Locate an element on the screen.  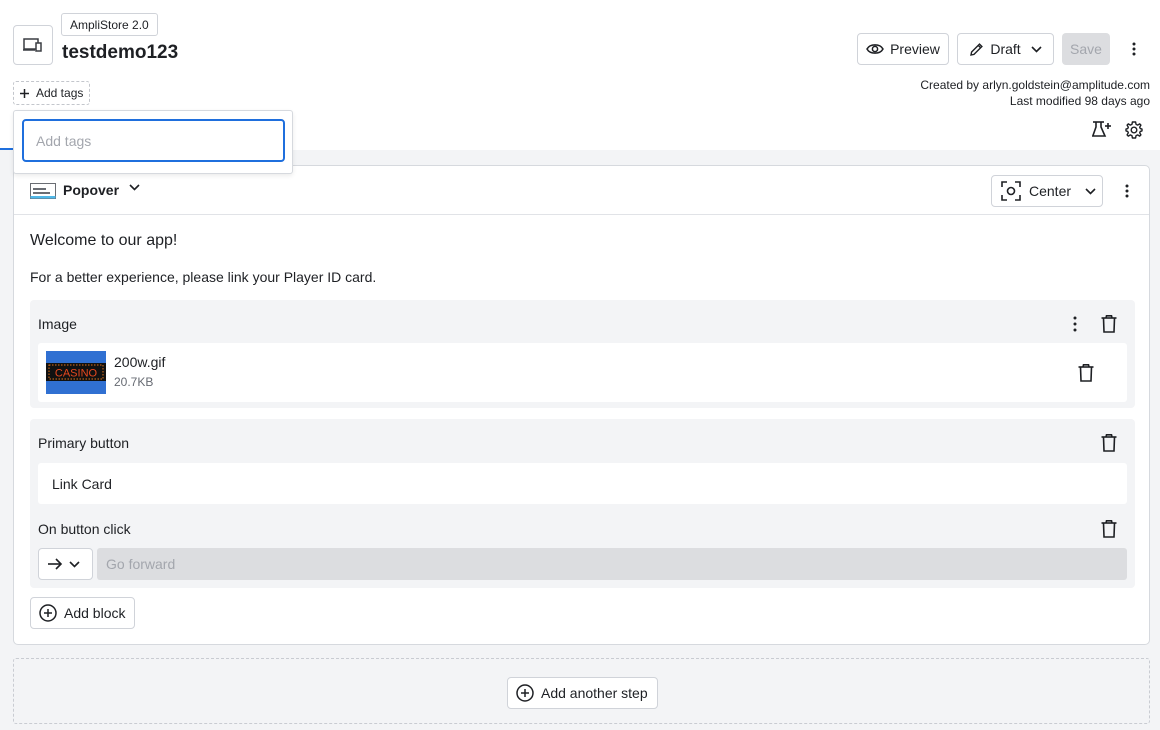
image-thumbnail: CASINO is located at coordinates (76, 372).